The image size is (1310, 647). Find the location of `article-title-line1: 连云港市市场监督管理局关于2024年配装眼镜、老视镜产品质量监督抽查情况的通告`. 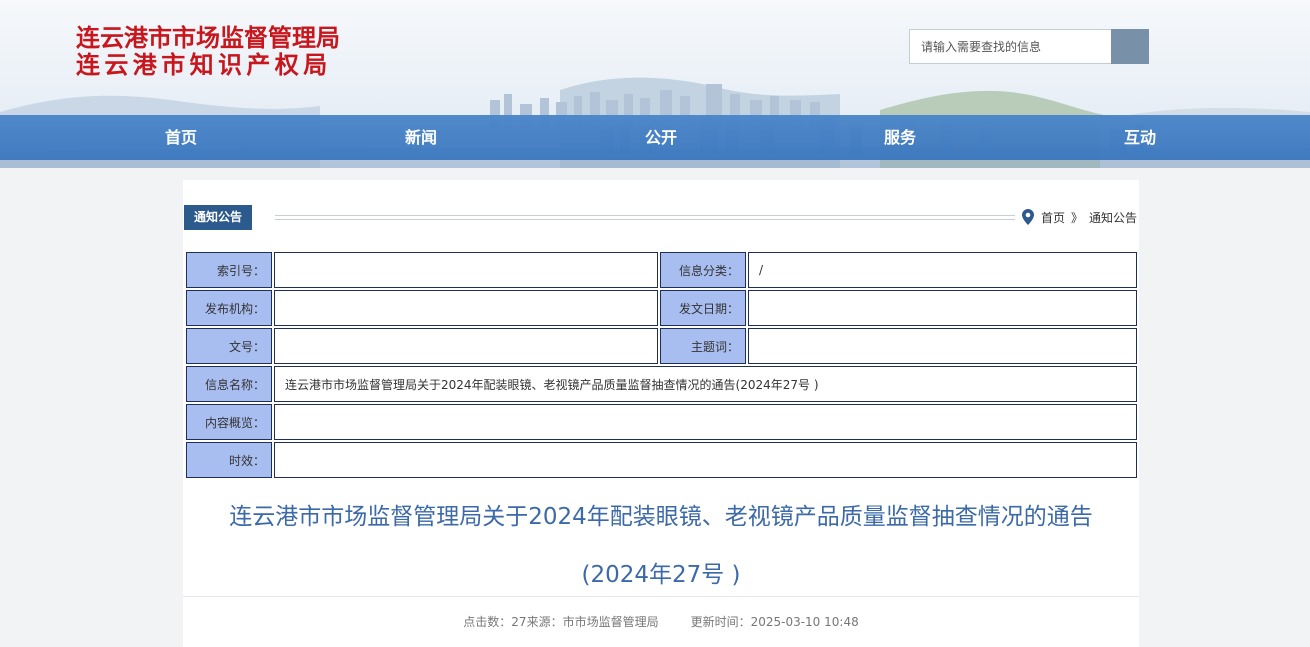

article-title-line1: 连云港市市场监督管理局关于2024年配装眼镜、老视镜产品质量监督抽查情况的通告 is located at coordinates (661, 517).